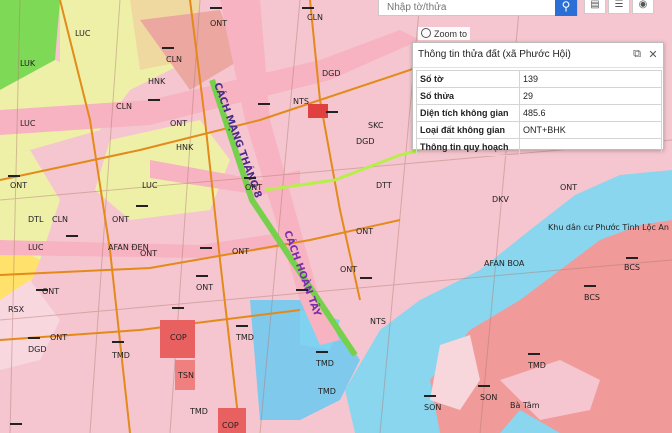  I want to click on map-label: DTL, so click(36, 219).